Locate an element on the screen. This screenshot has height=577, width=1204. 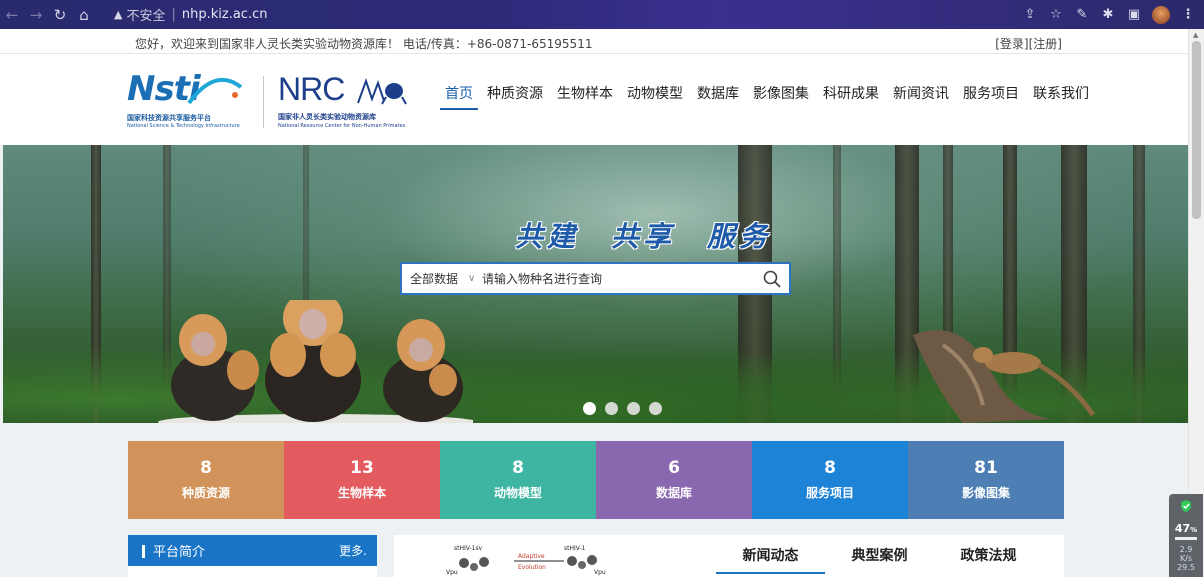
news-image-text: stHIV-1 is located at coordinates (575, 548).